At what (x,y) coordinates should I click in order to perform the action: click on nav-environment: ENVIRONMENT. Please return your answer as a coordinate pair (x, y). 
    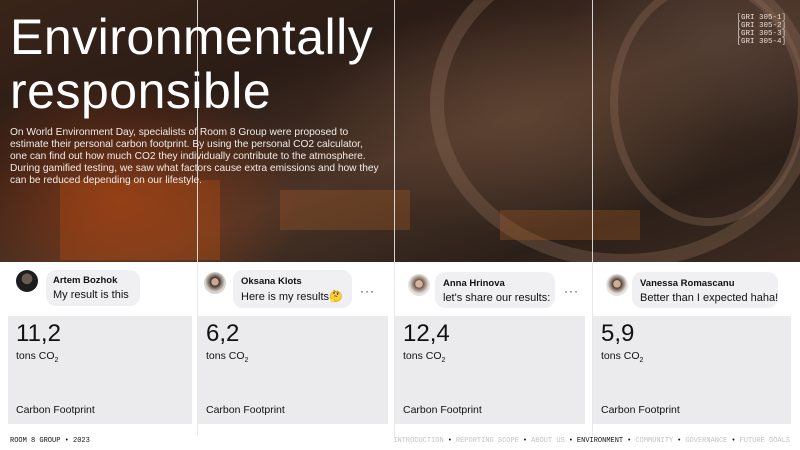
    Looking at the image, I should click on (600, 441).